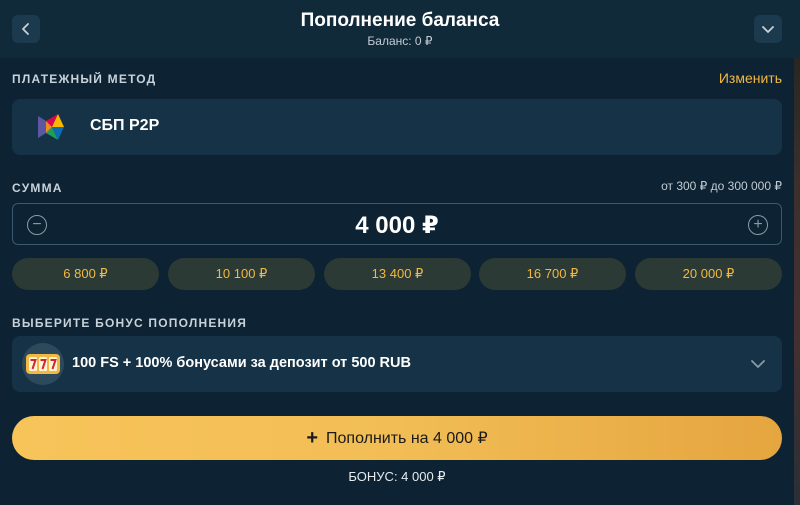  I want to click on amount-stepper: − 4 000 ₽ +, so click(397, 224).